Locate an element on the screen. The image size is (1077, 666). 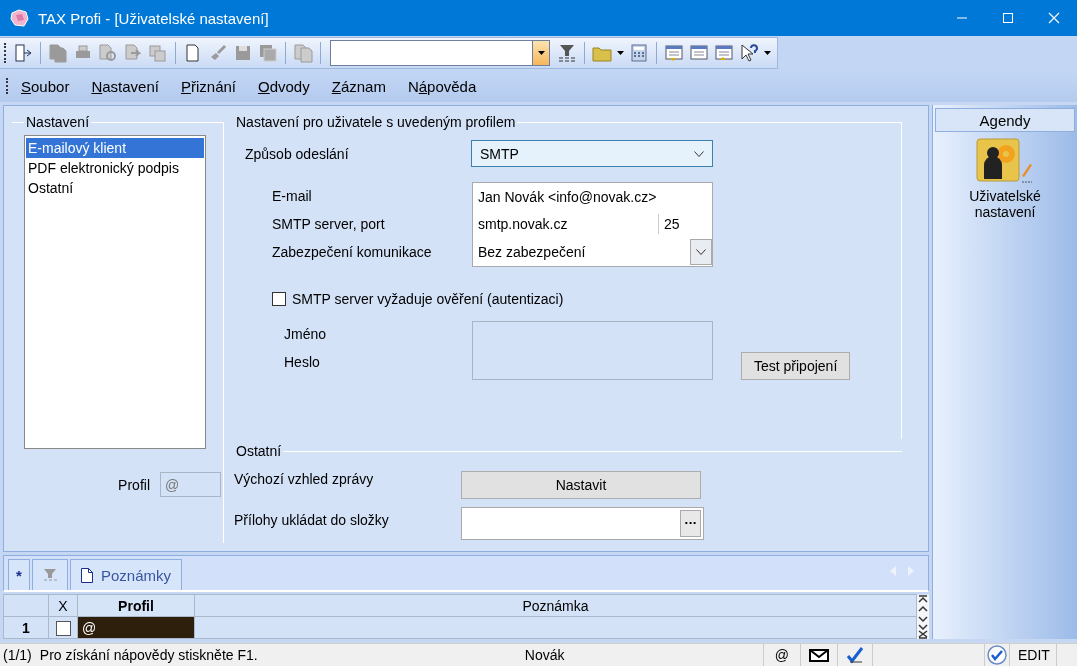
checkbox-label: SMTP server vyžaduje ověření (autentizaci) is located at coordinates (428, 299).